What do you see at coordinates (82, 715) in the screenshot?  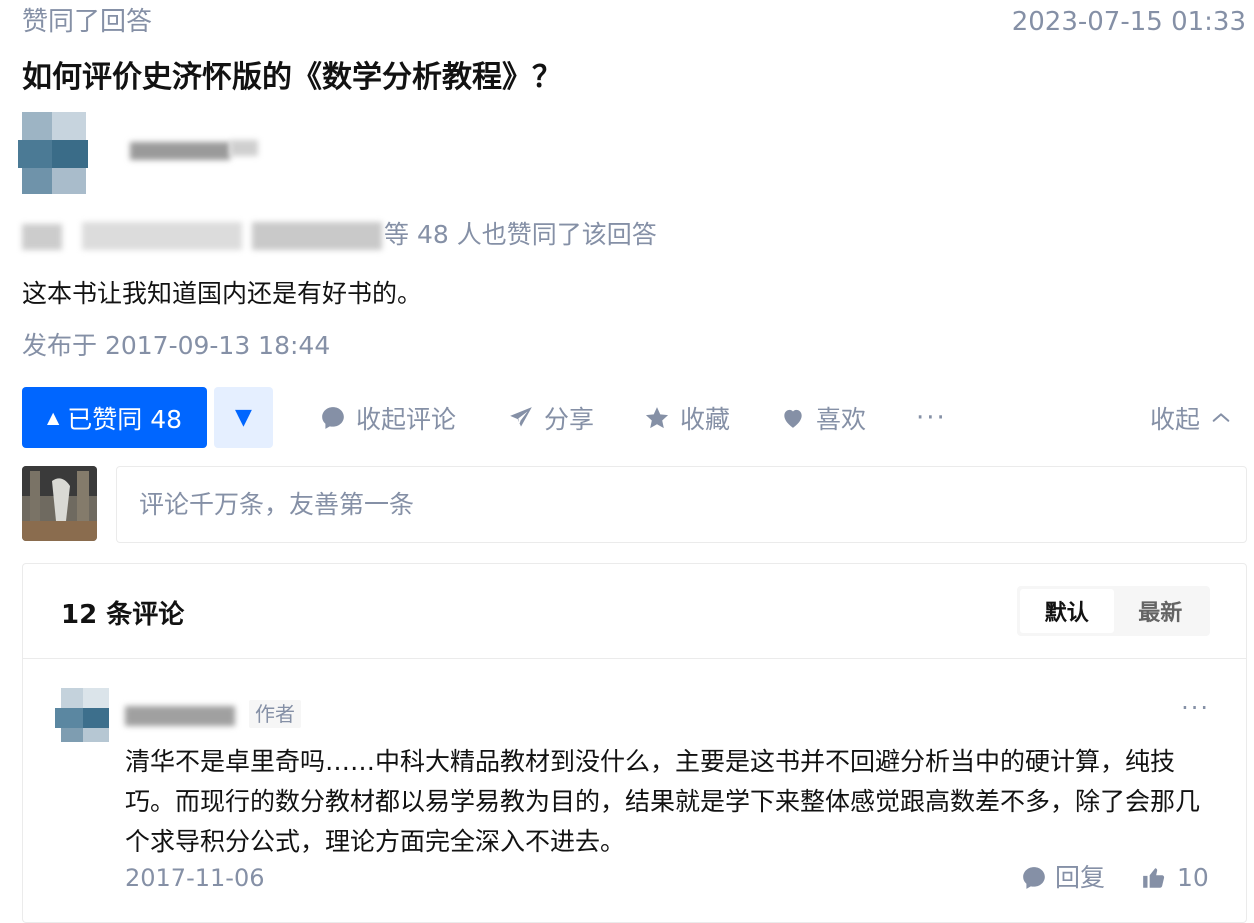 I see `comment-author-avatar` at bounding box center [82, 715].